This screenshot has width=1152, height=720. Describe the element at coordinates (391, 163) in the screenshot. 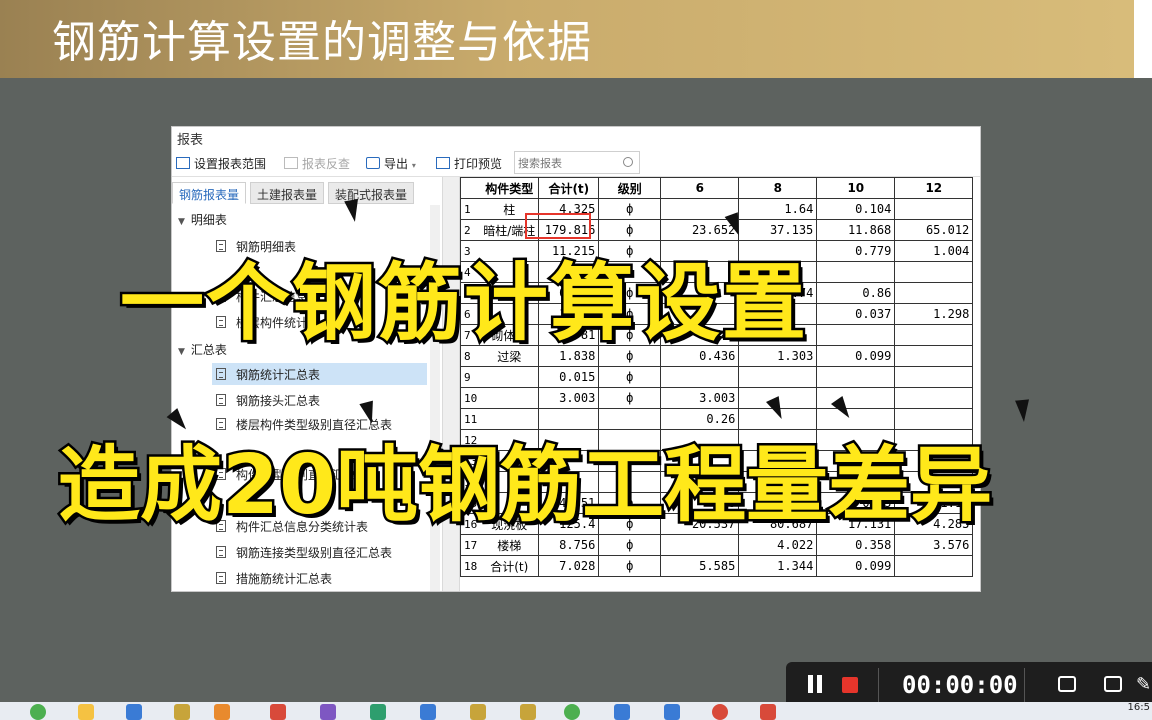

I see `export-button: 导出 ▾` at that location.